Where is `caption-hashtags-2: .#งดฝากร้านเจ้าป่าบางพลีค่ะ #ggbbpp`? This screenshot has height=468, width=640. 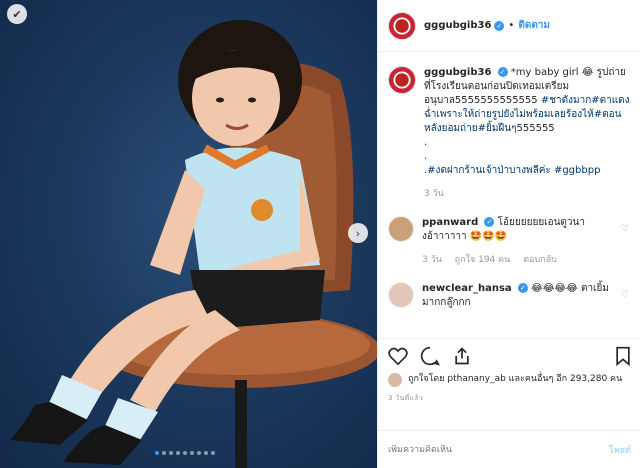
caption-hashtags-2: .#งดฝากร้านเจ้าป่าบางพลีค่ะ #ggbbpp is located at coordinates (527, 171).